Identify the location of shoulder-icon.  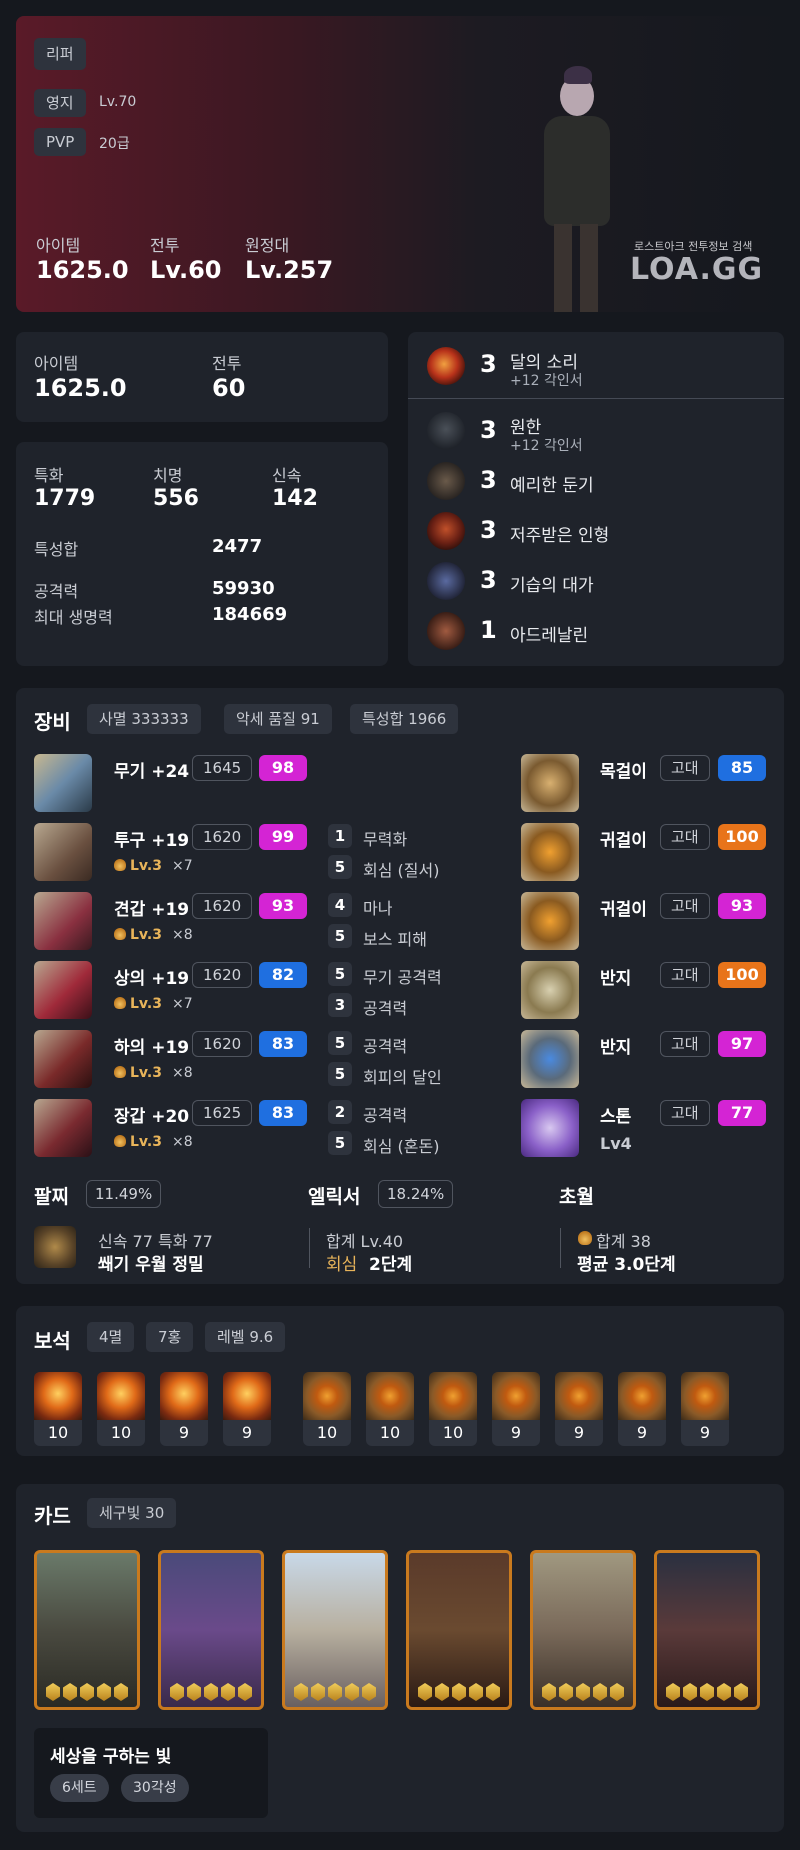
(63, 921).